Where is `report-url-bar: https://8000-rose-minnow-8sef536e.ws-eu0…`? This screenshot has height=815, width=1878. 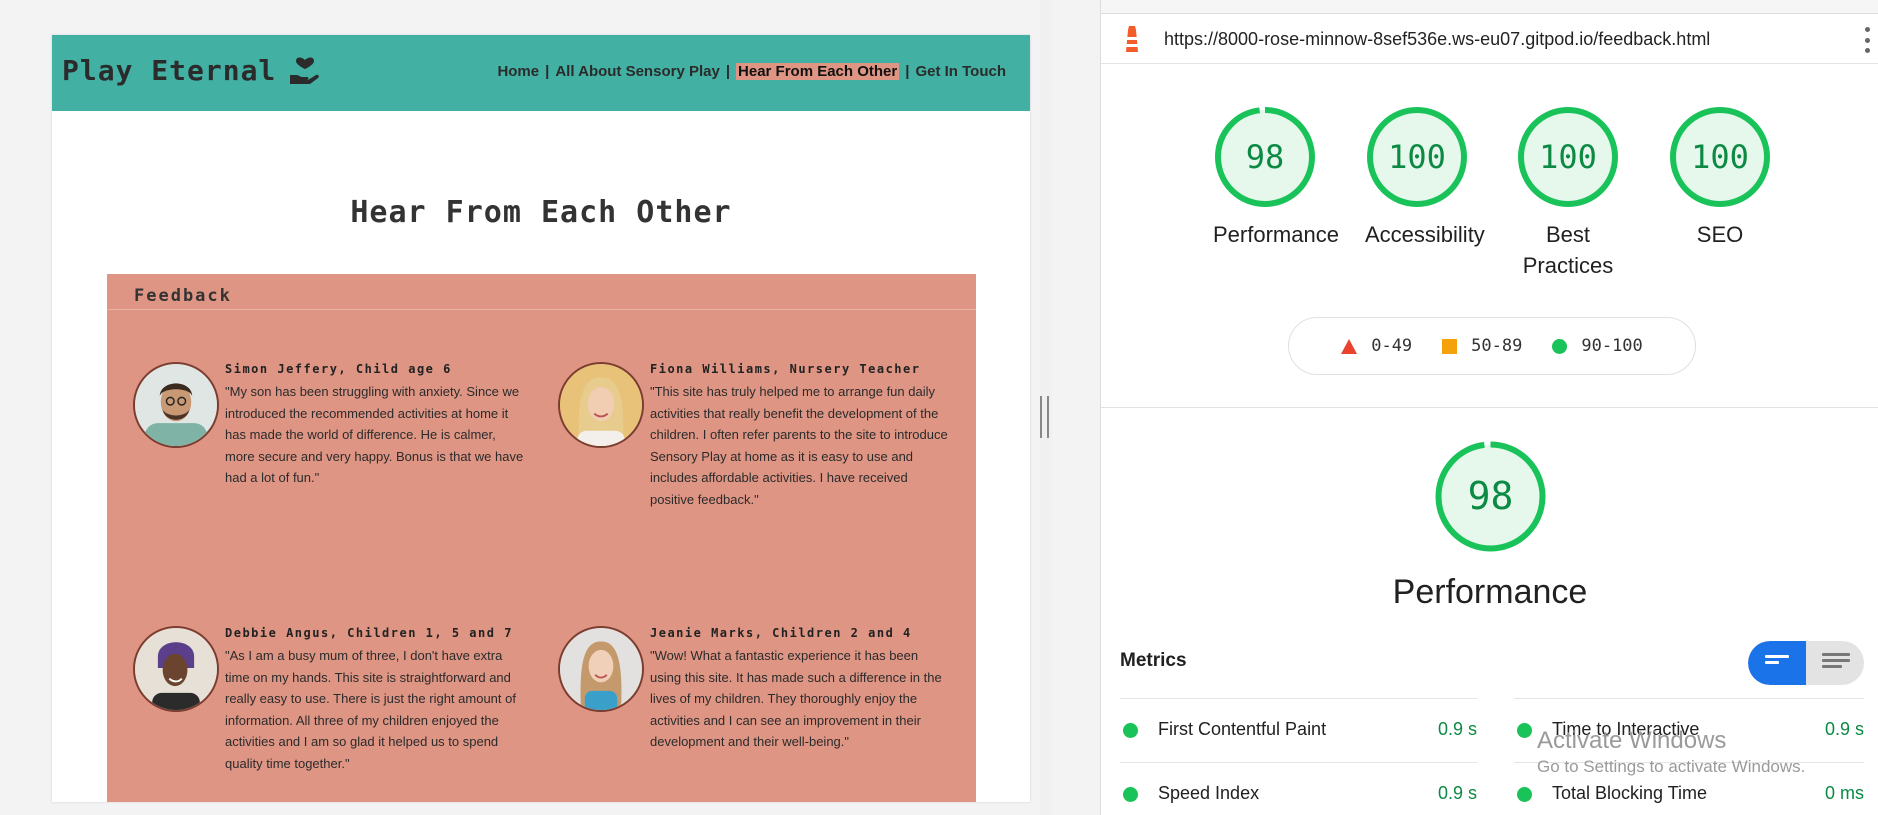 report-url-bar: https://8000-rose-minnow-8sef536e.ws-eu0… is located at coordinates (1489, 39).